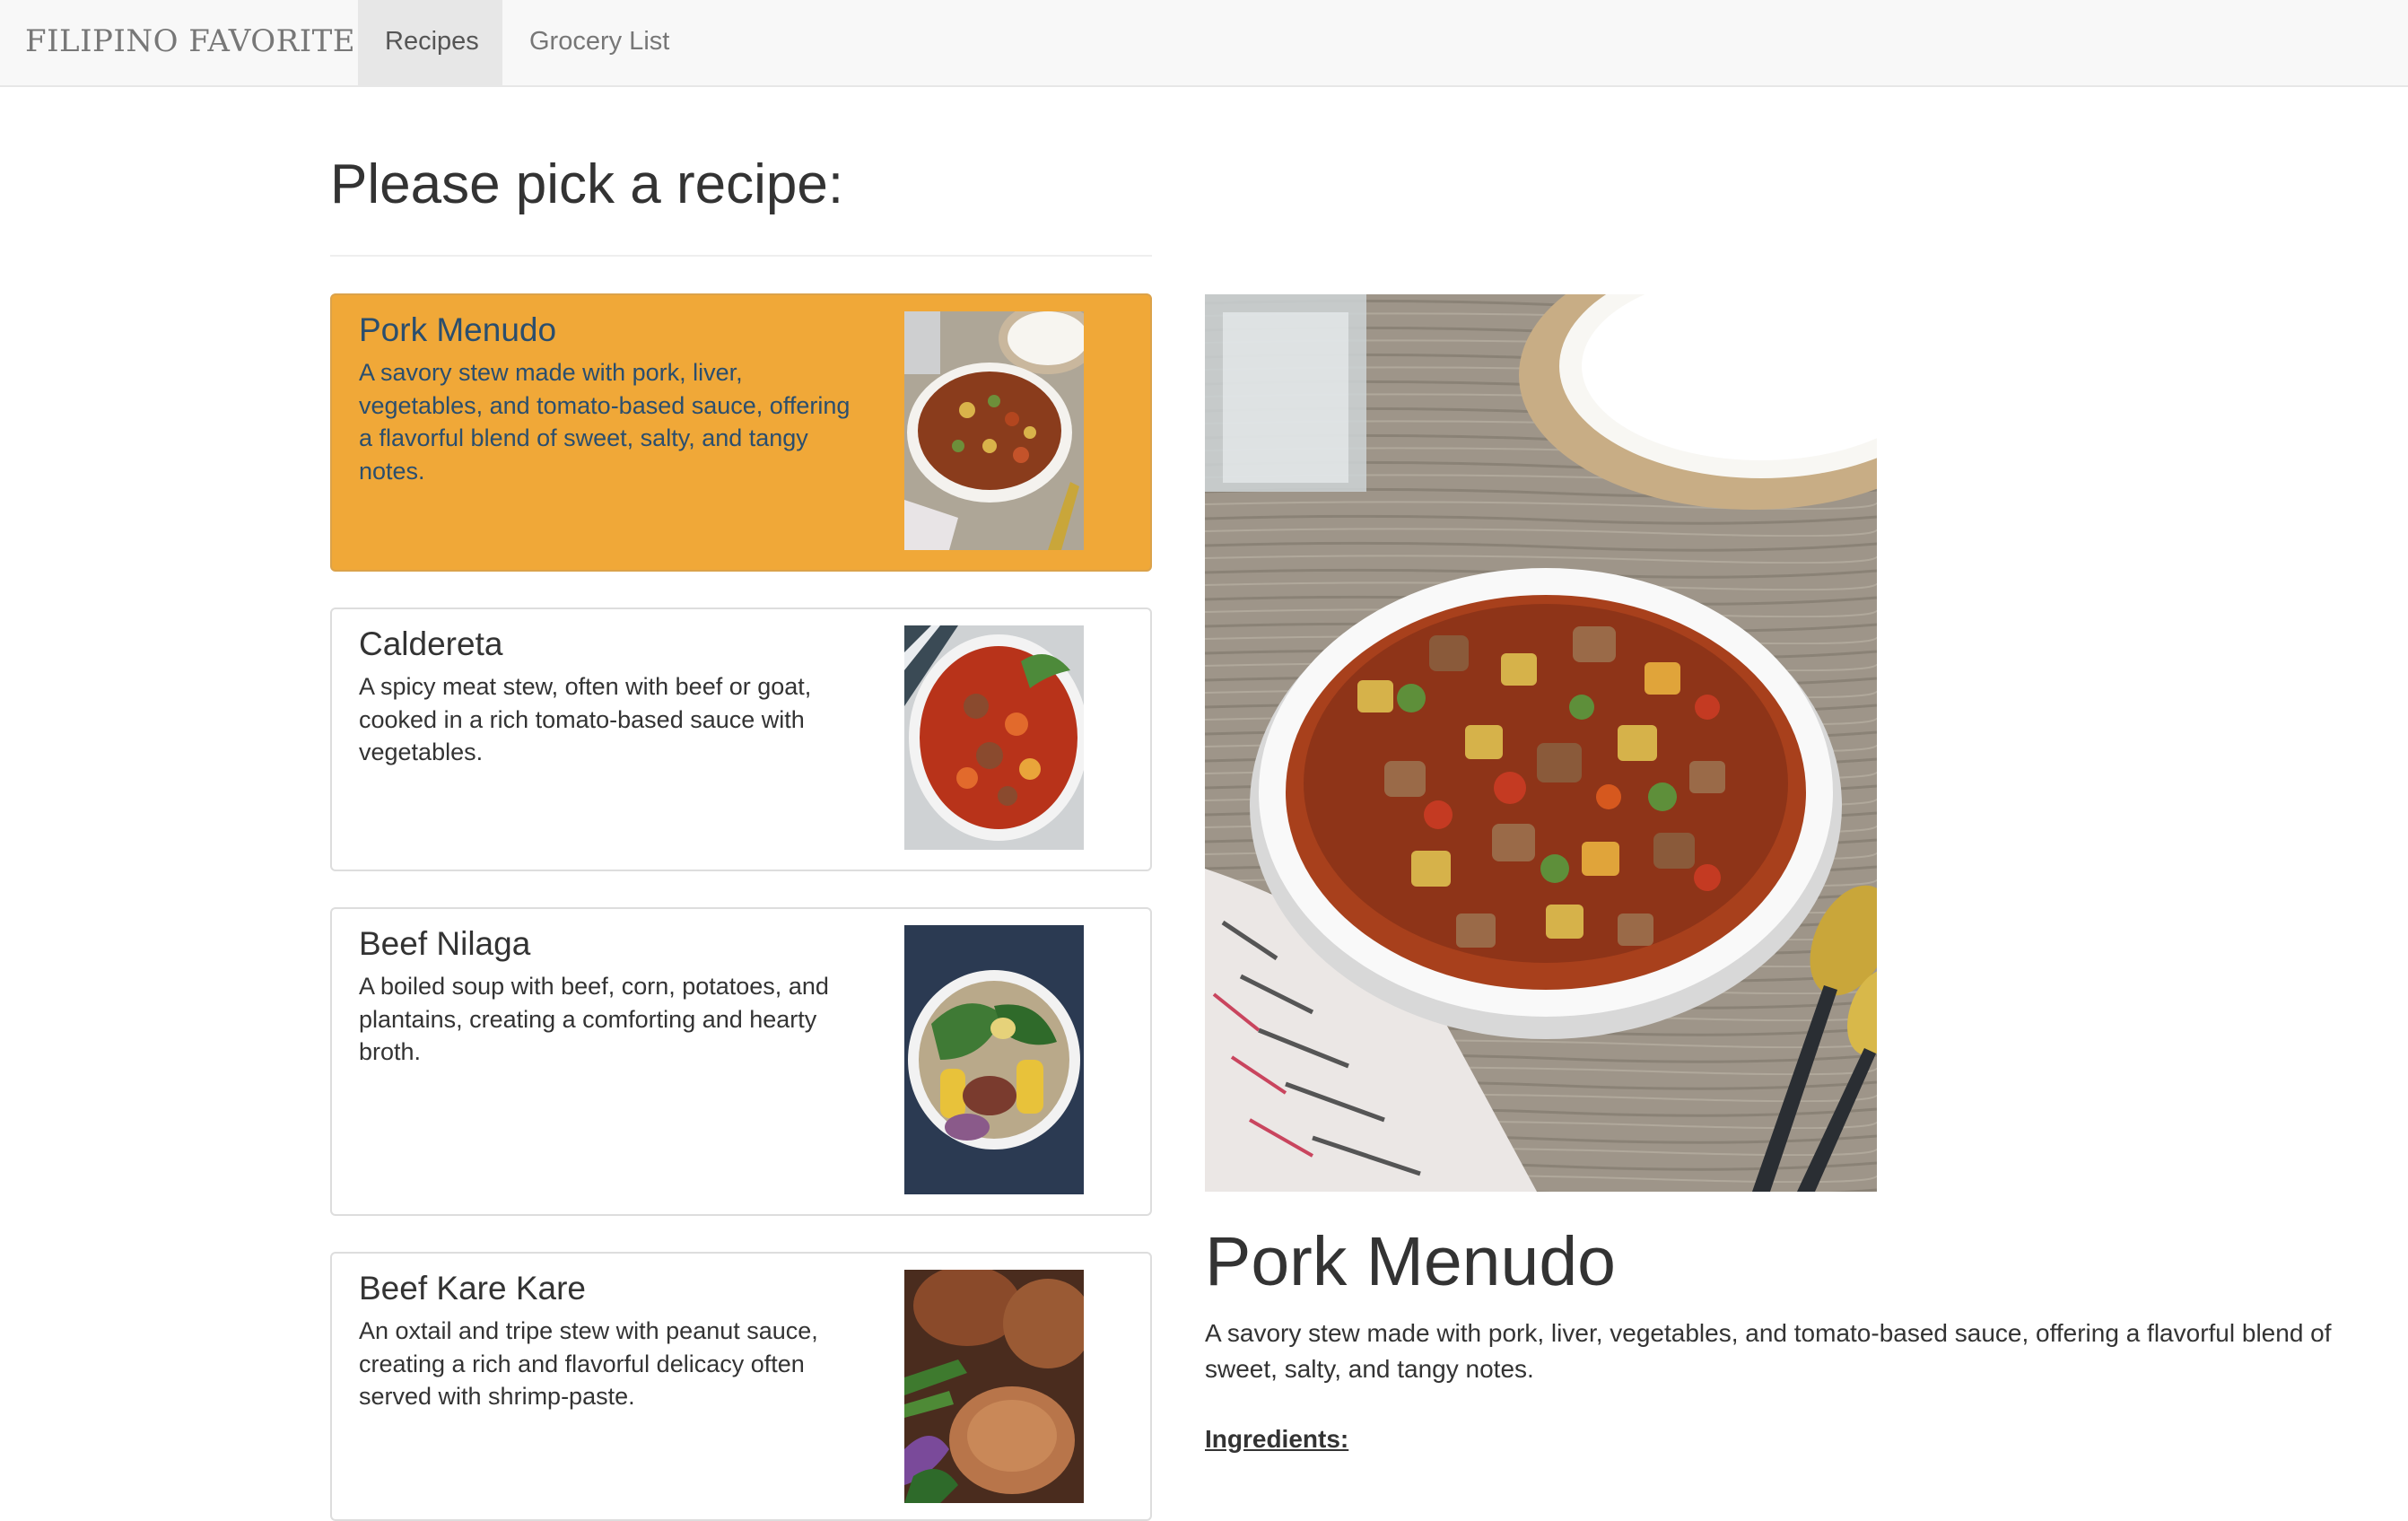 Image resolution: width=2408 pixels, height=1521 pixels. What do you see at coordinates (599, 43) in the screenshot?
I see `tab-grocery-list: Grocery List` at bounding box center [599, 43].